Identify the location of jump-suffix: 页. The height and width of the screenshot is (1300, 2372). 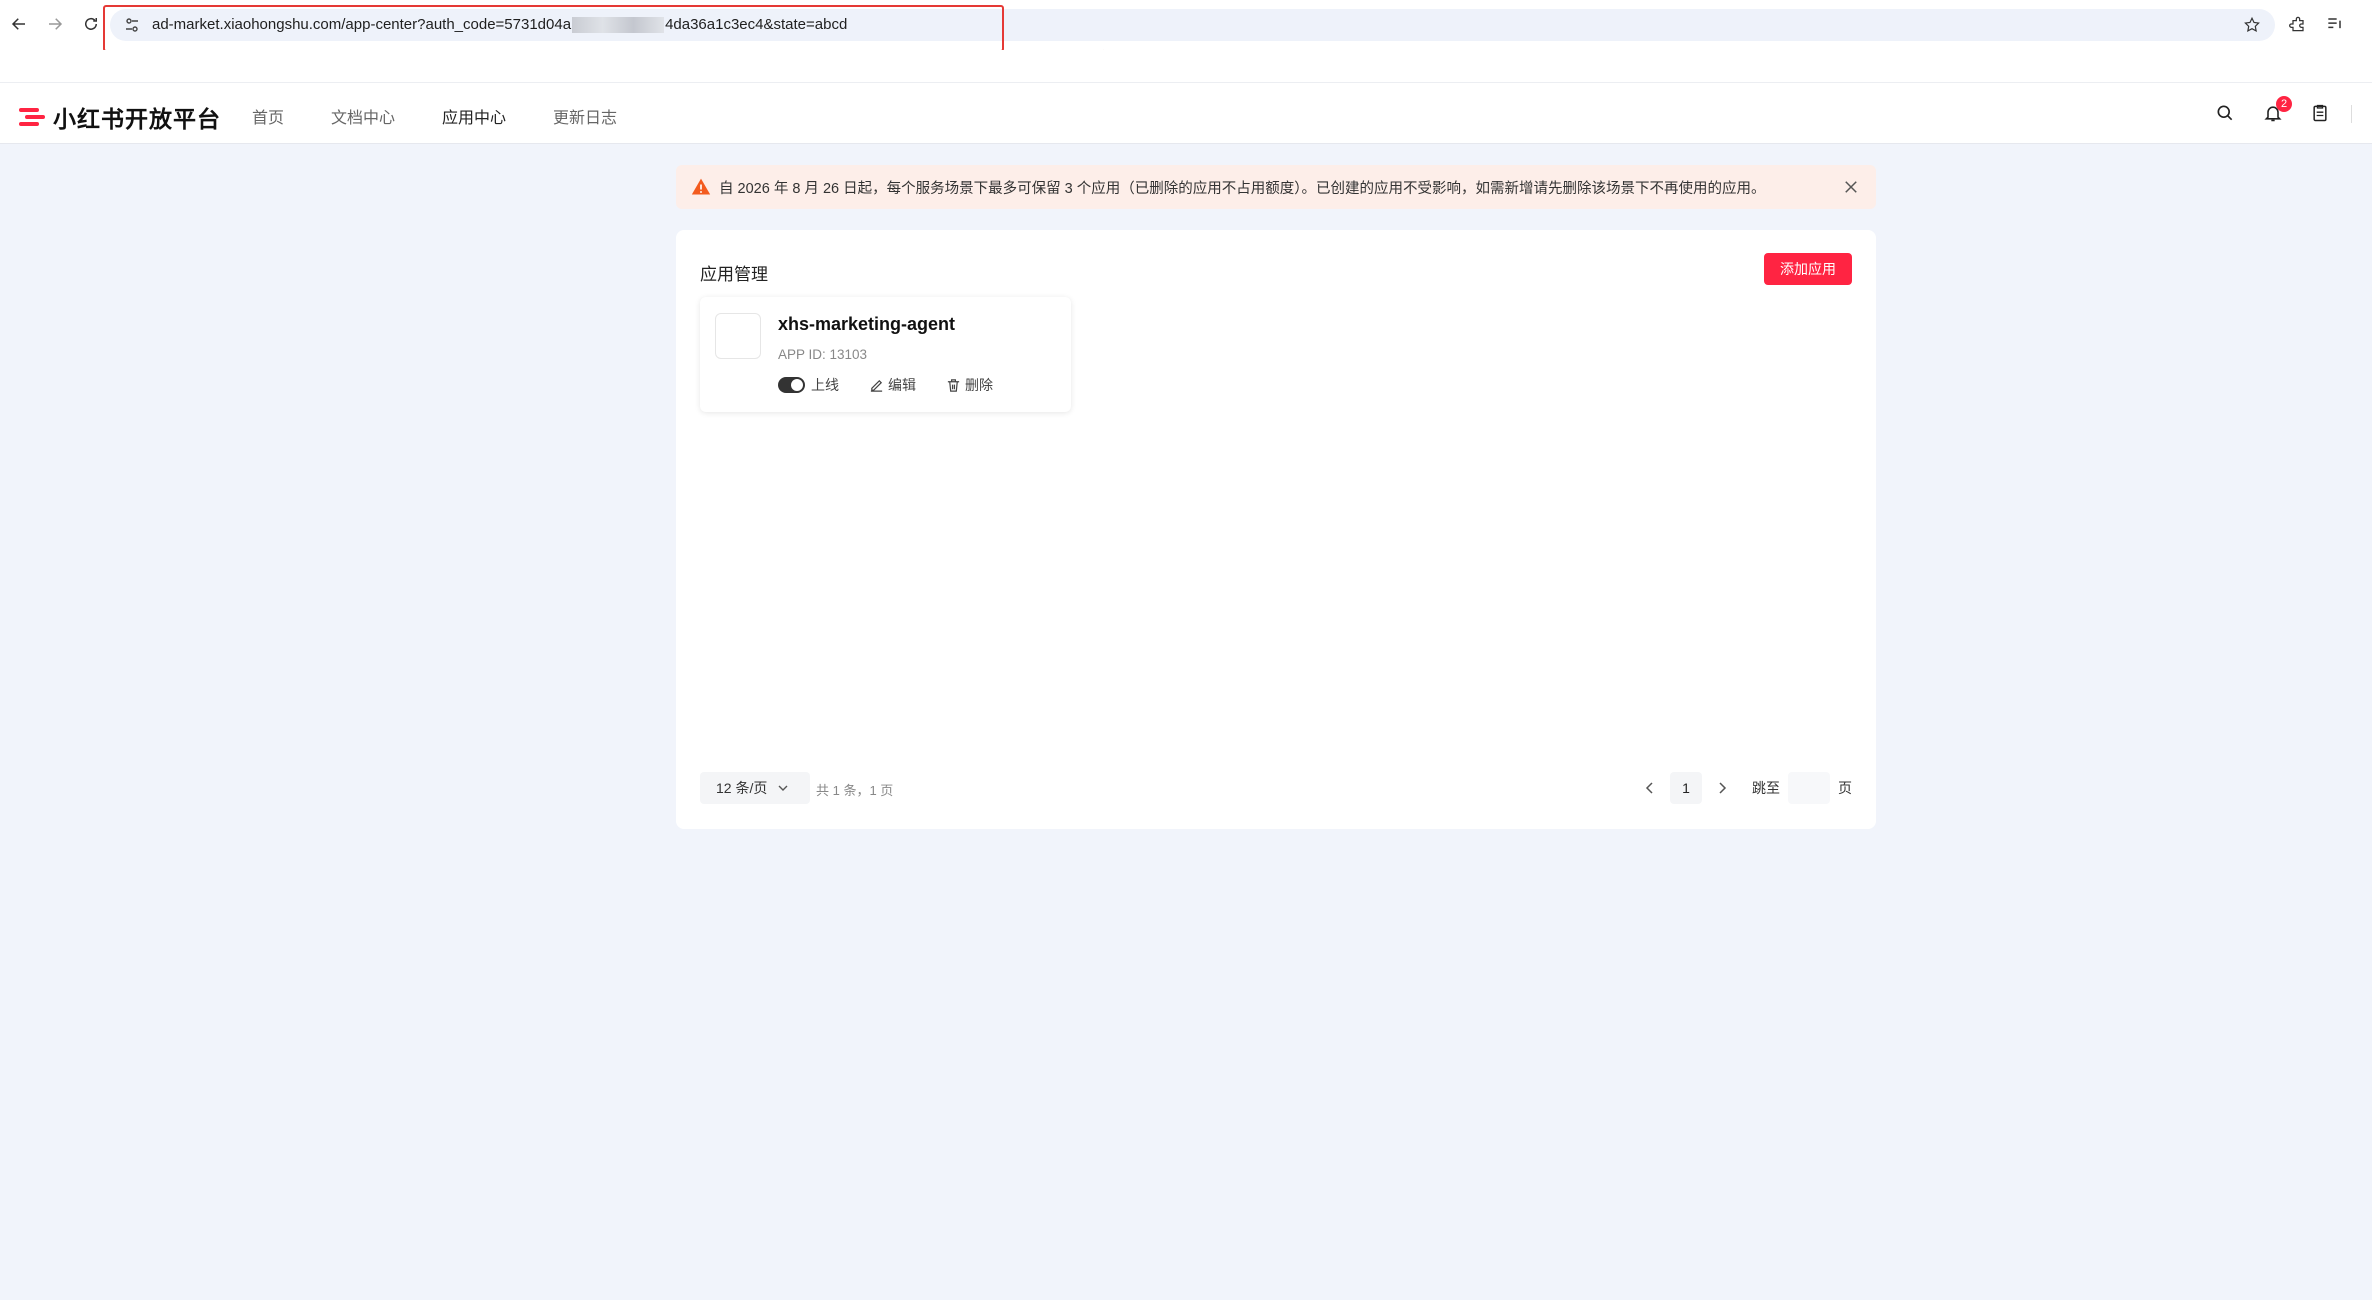
(1845, 788).